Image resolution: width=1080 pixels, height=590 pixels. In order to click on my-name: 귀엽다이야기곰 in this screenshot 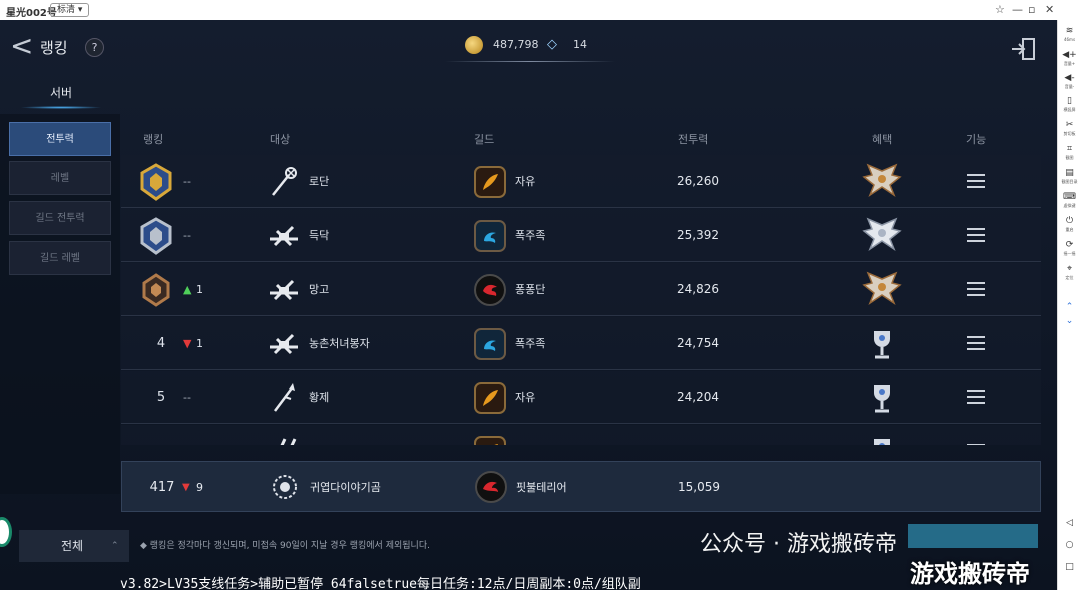, I will do `click(345, 487)`.